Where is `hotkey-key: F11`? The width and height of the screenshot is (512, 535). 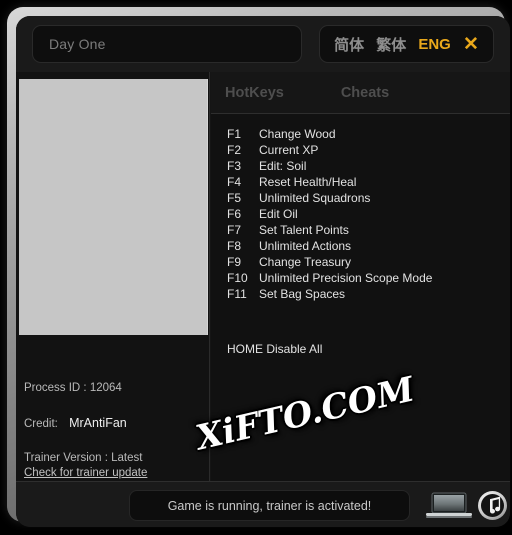
hotkey-key: F11 is located at coordinates (237, 294).